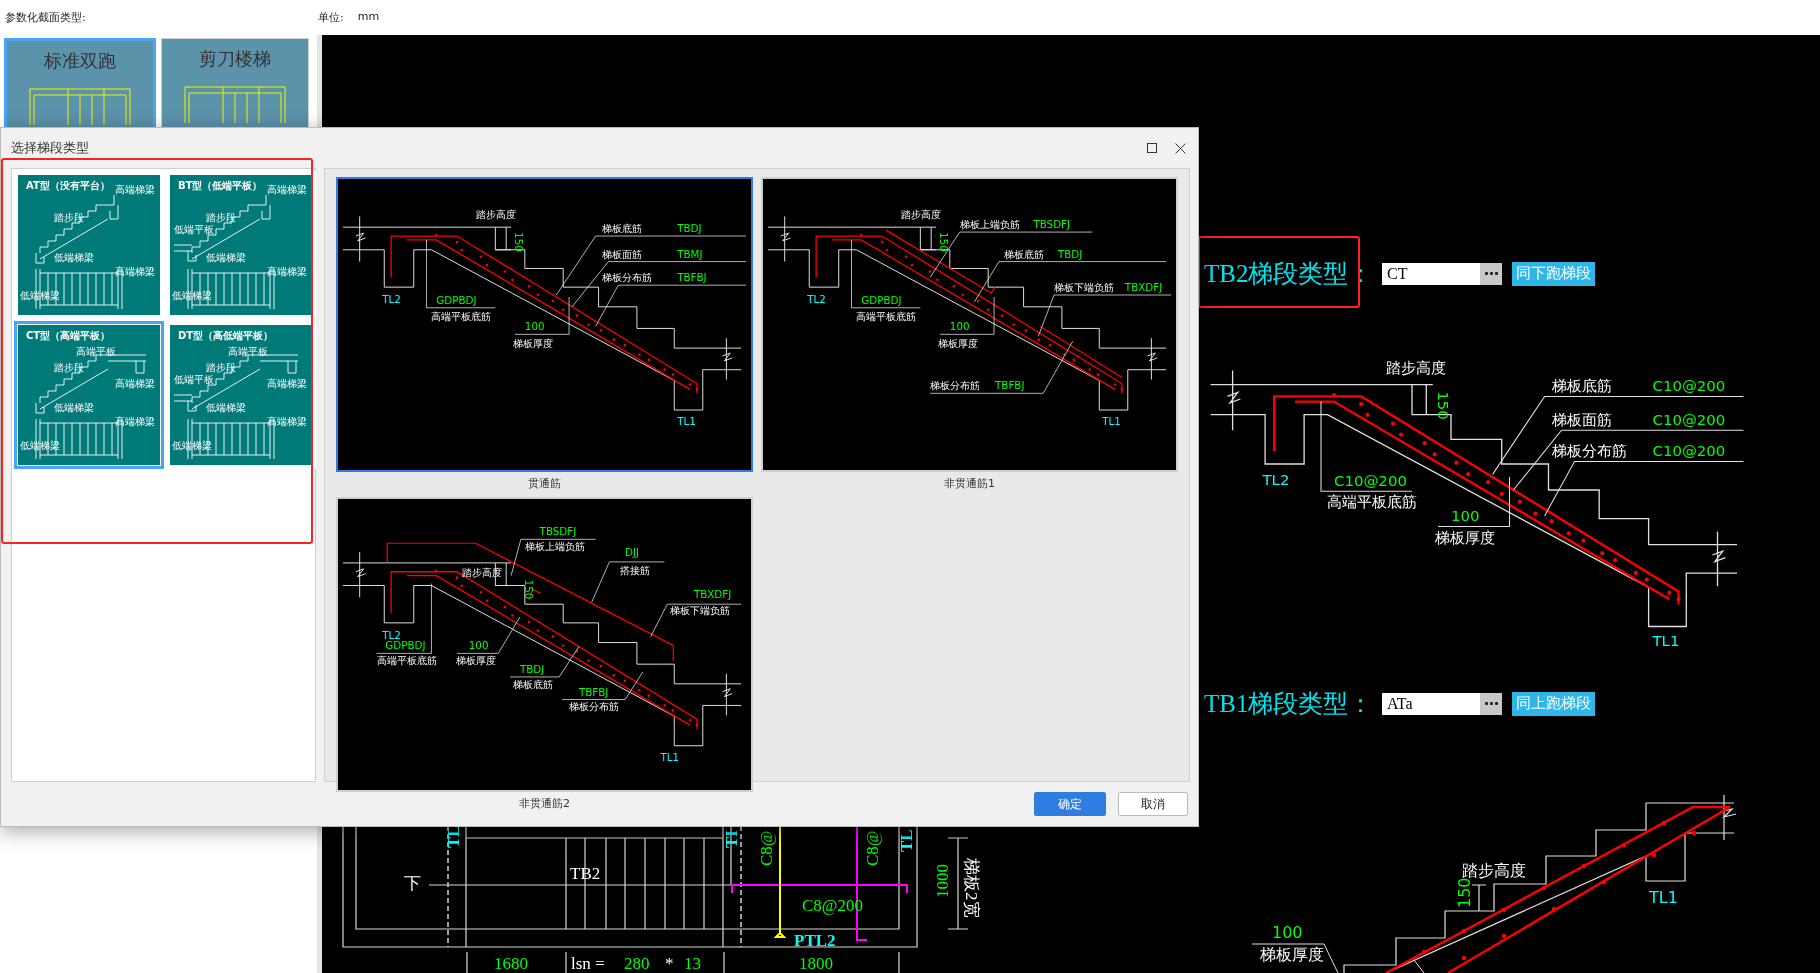 This screenshot has width=1820, height=973. I want to click on rebar-option-thumbnail: 踏步高度 150 梯板底筋 TBDJ 梯板面筋 TBMJ 梯板分布筋 TBFBJ GDPBDJ 高端平板底筋 100 梯板厚度 TL2 TL1, so click(544, 324).